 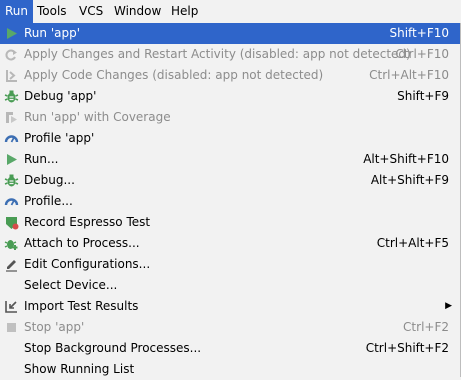 I want to click on menu-item-label: Record Espresso Test, so click(x=87, y=222).